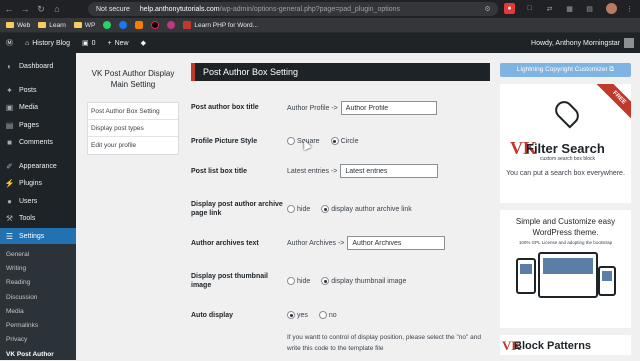 The width and height of the screenshot is (640, 361). What do you see at coordinates (133, 128) in the screenshot?
I see `nav-link-display-post-types: Display post types` at bounding box center [133, 128].